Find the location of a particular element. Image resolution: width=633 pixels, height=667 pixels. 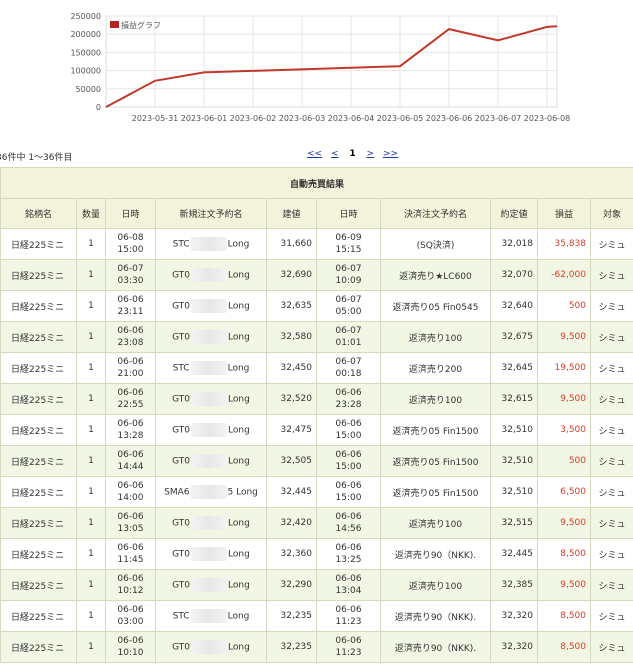

prev-page-link: < is located at coordinates (335, 154).